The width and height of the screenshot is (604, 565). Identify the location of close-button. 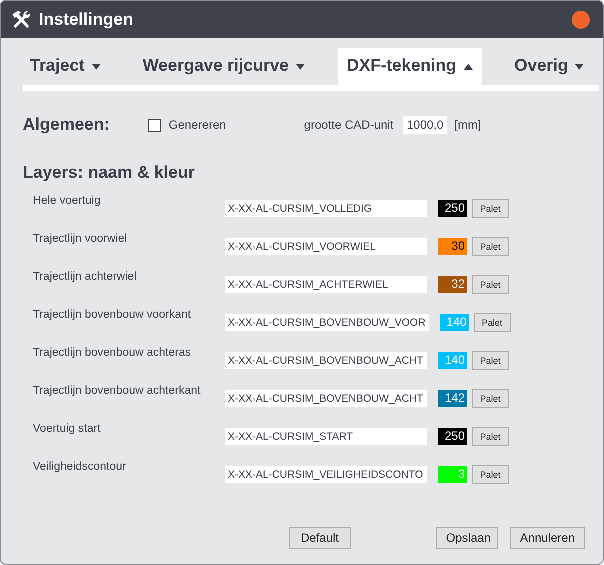
(581, 19).